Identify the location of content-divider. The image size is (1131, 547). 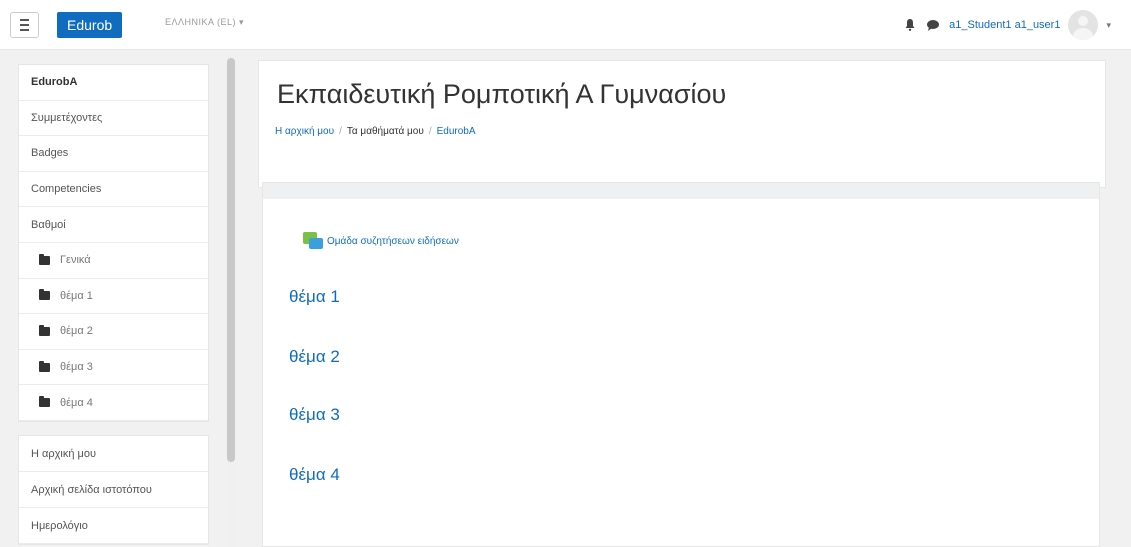
(681, 191).